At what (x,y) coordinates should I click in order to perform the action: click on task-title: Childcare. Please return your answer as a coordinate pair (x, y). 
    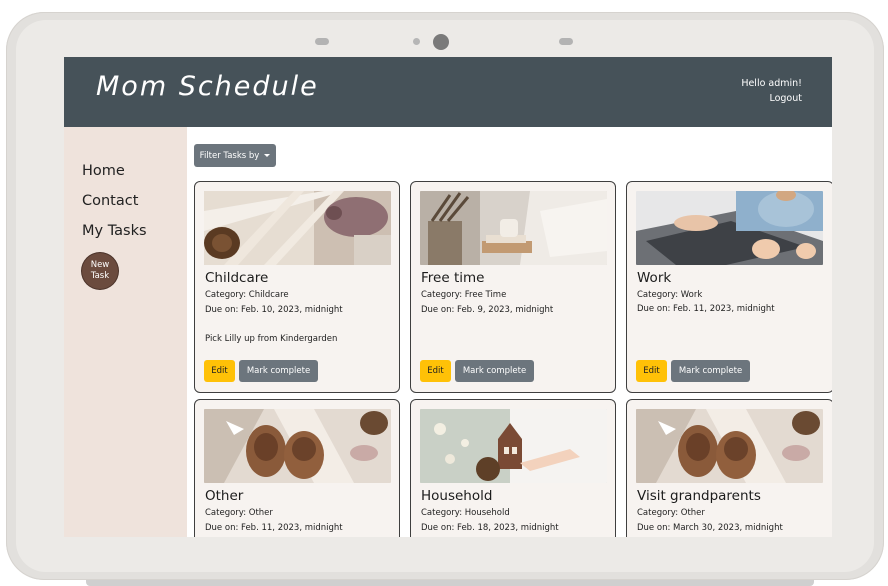
    Looking at the image, I should click on (236, 278).